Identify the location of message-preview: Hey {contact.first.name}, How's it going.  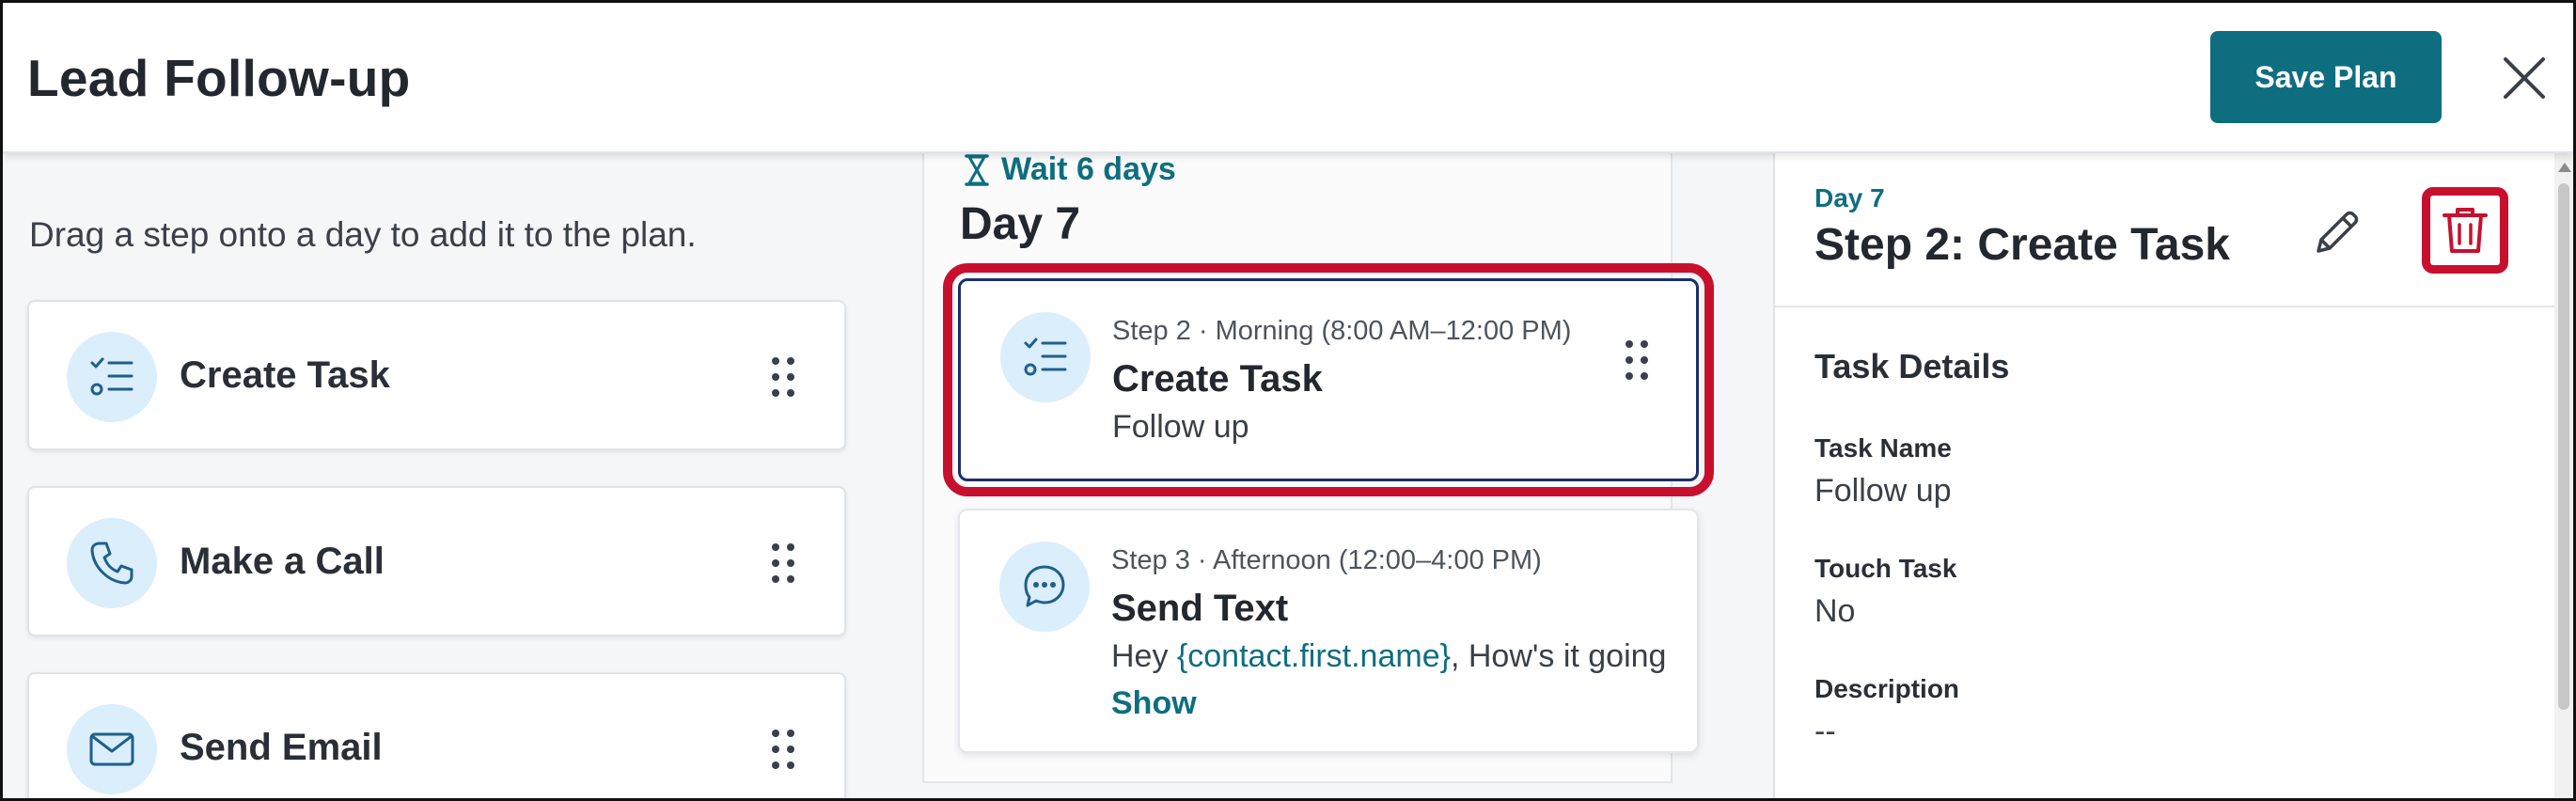
(1388, 656).